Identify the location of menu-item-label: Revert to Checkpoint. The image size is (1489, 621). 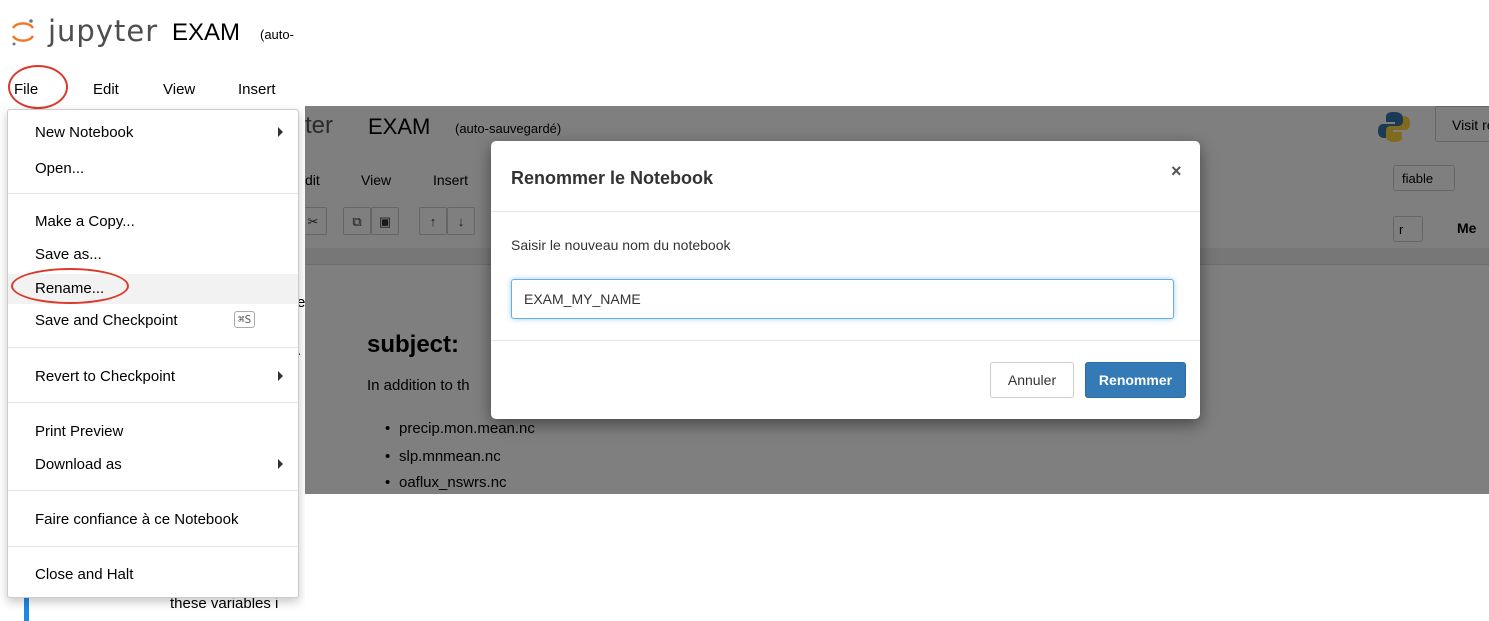
(105, 376).